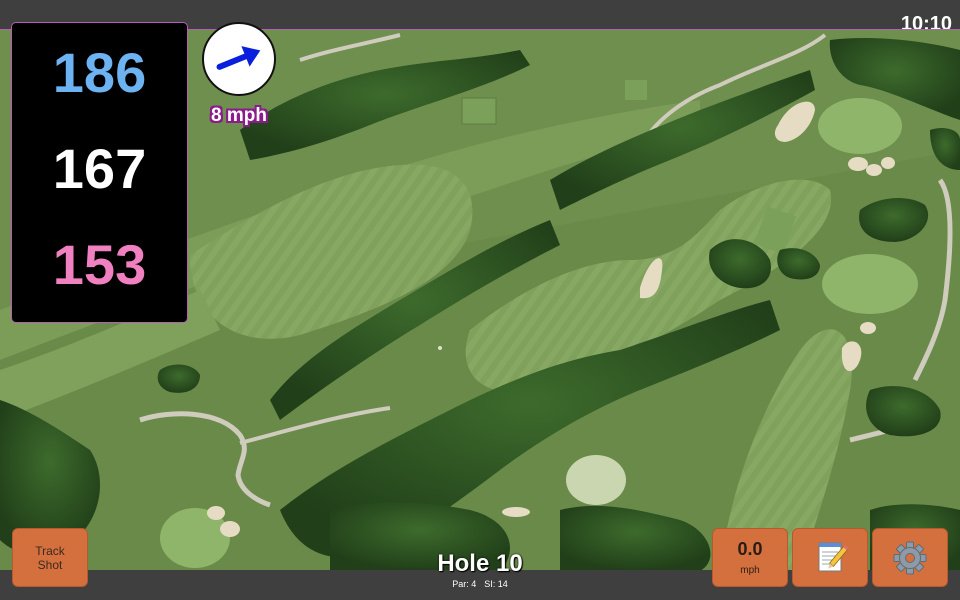 This screenshot has height=600, width=960. What do you see at coordinates (750, 549) in the screenshot?
I see `wind-speed-value: 0.0` at bounding box center [750, 549].